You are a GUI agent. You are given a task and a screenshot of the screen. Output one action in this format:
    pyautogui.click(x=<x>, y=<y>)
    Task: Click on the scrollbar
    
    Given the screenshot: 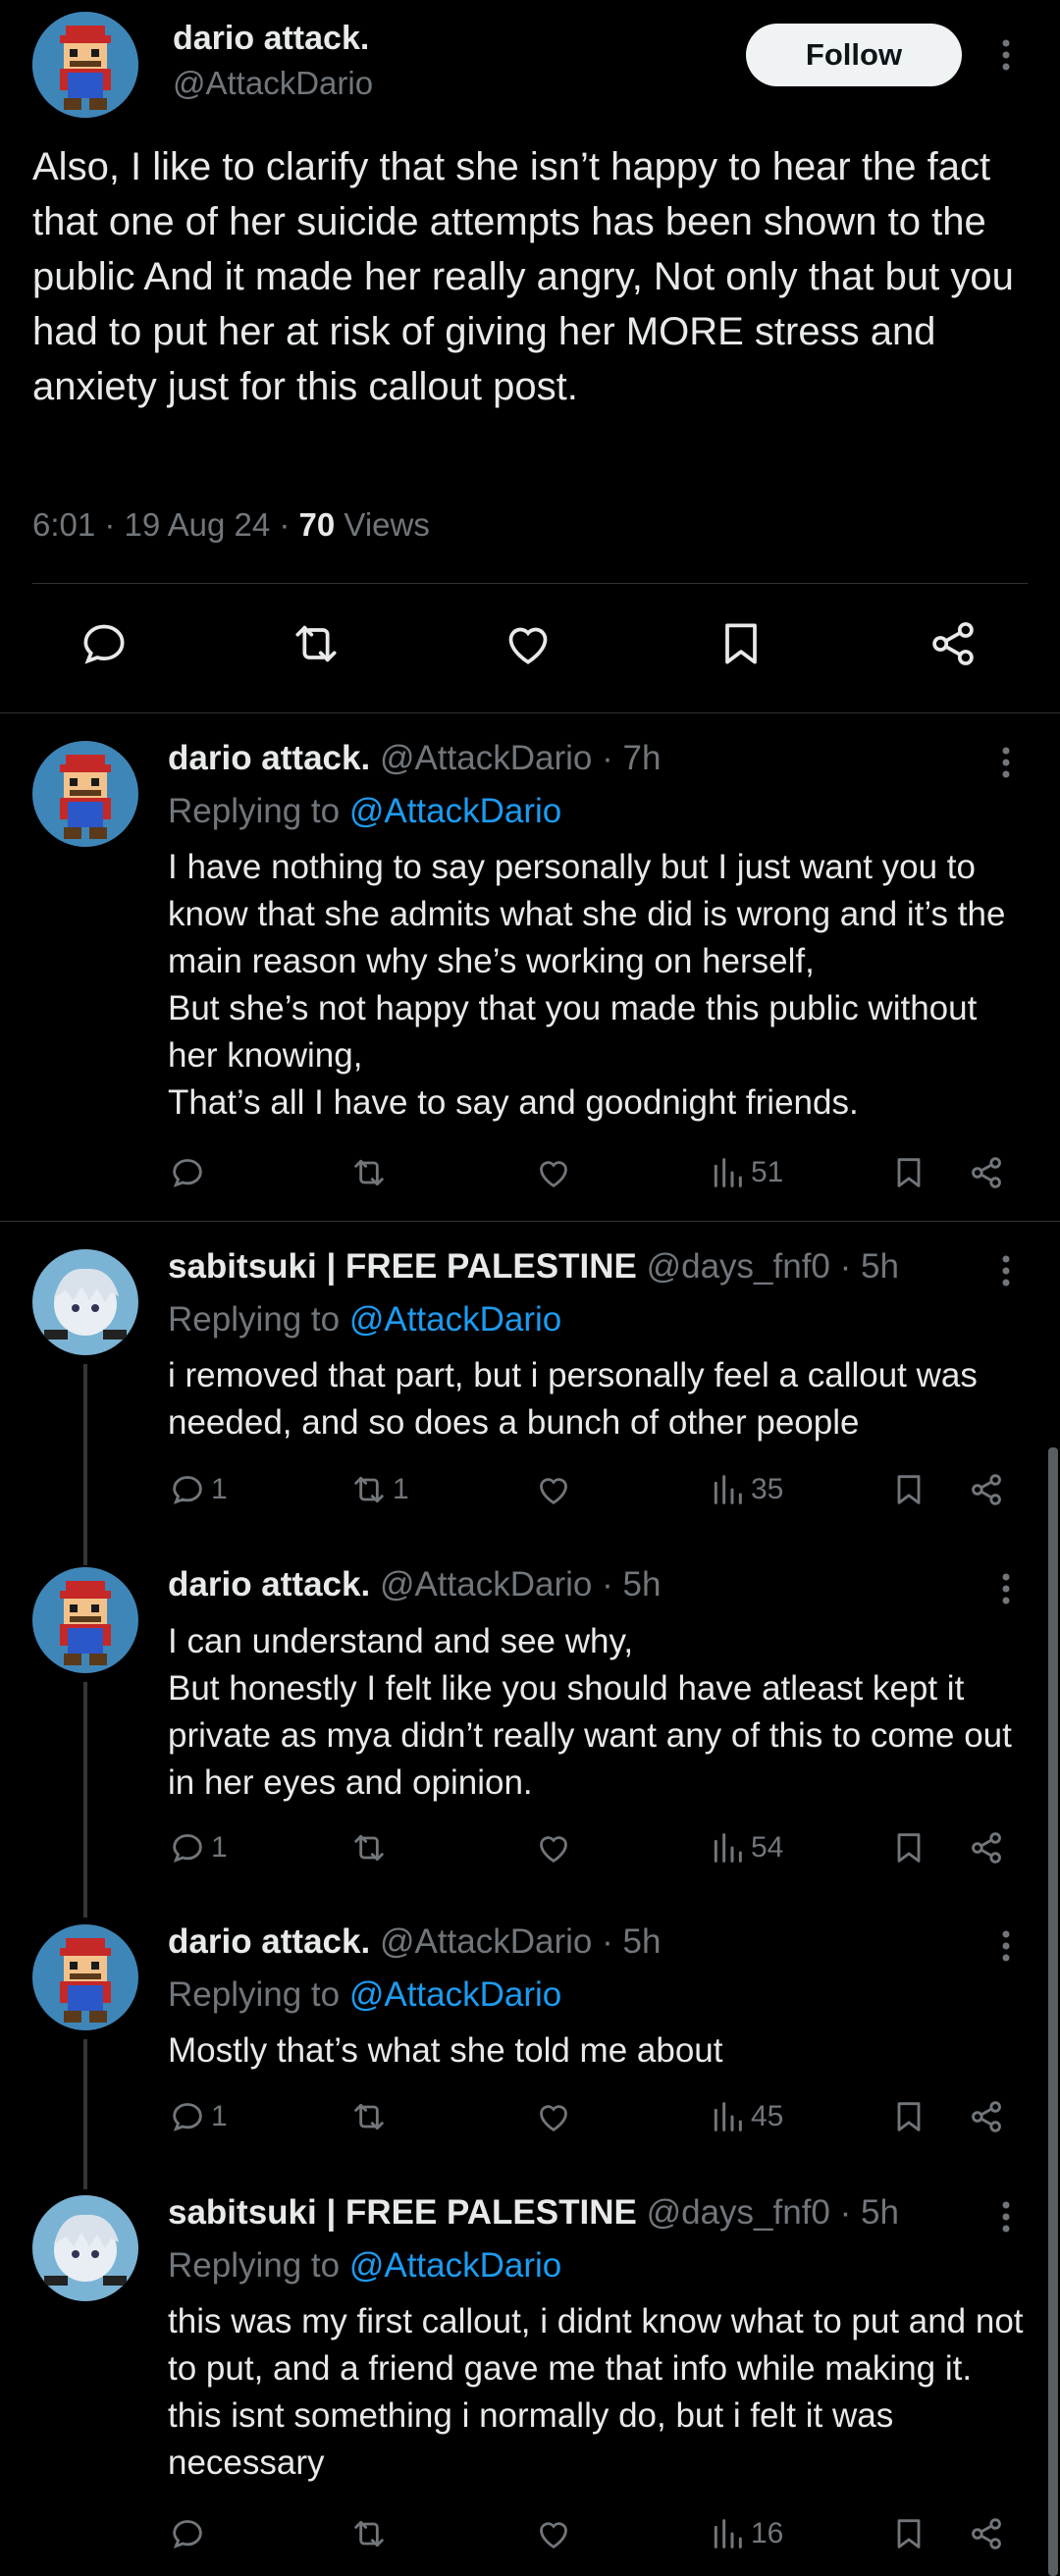 What is the action you would take?
    pyautogui.click(x=1053, y=2011)
    